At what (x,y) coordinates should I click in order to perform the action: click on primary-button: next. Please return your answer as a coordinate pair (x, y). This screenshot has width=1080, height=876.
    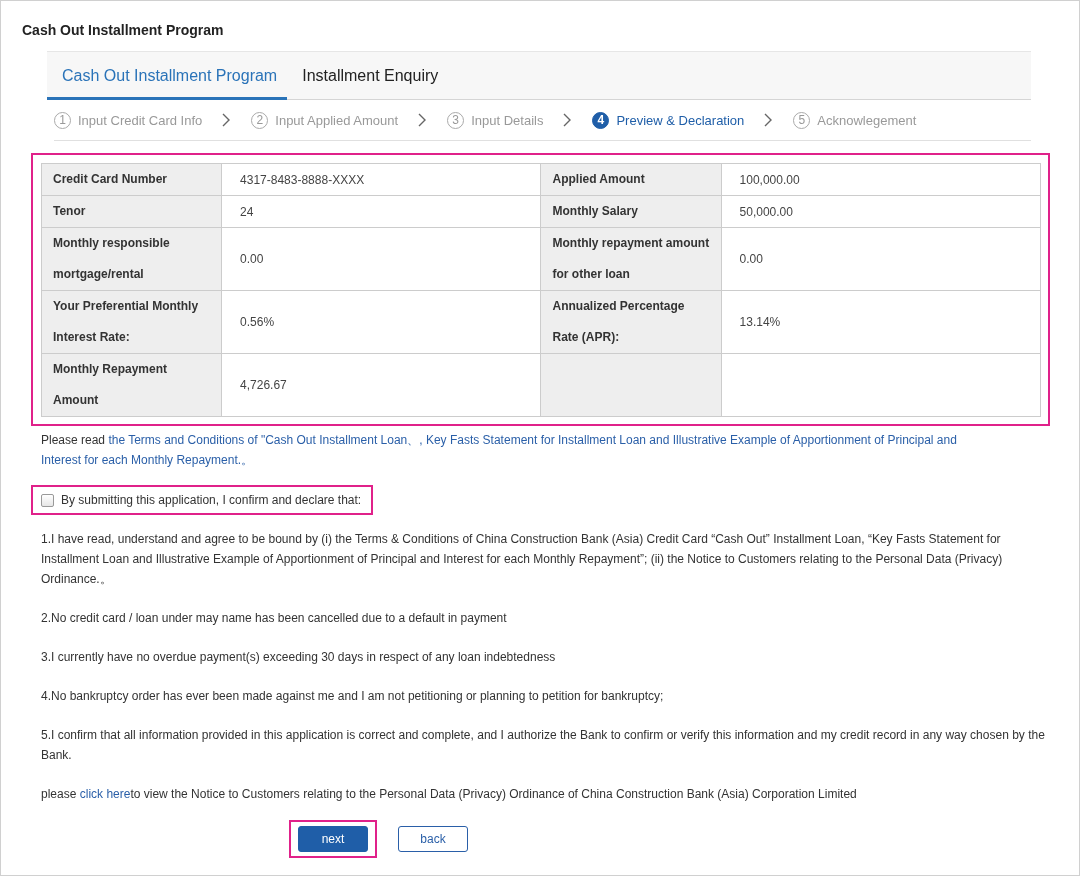
    Looking at the image, I should click on (333, 839).